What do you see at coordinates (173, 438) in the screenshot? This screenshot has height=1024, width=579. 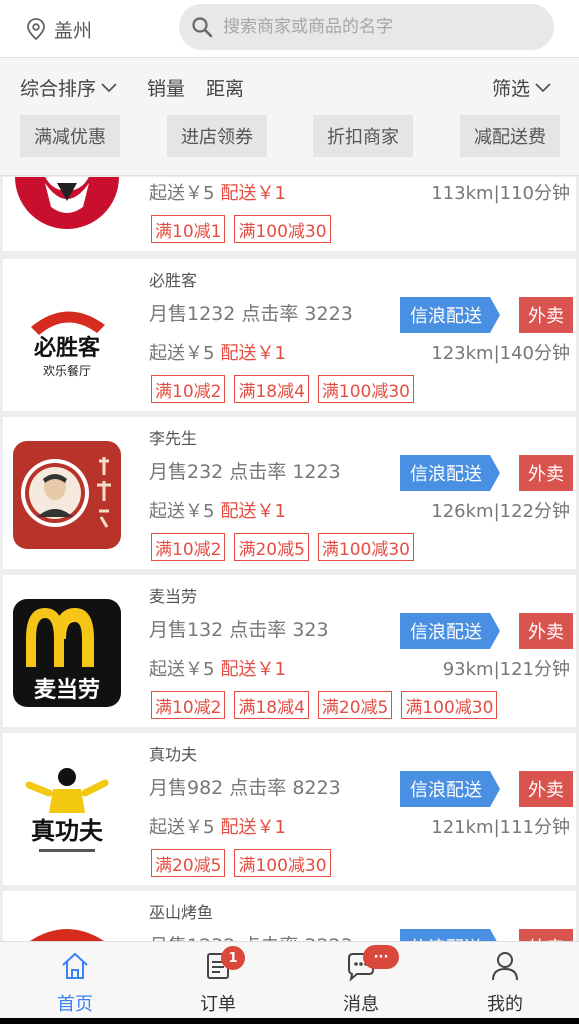 I see `store-name: 李先生` at bounding box center [173, 438].